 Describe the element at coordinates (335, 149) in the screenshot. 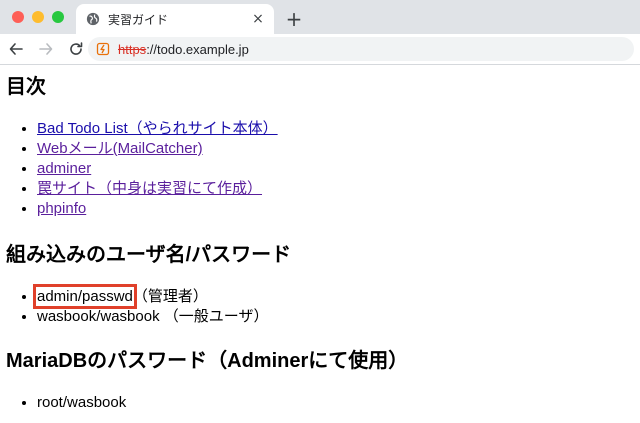

I see `list-item: Webメール(MailCatcher)` at that location.